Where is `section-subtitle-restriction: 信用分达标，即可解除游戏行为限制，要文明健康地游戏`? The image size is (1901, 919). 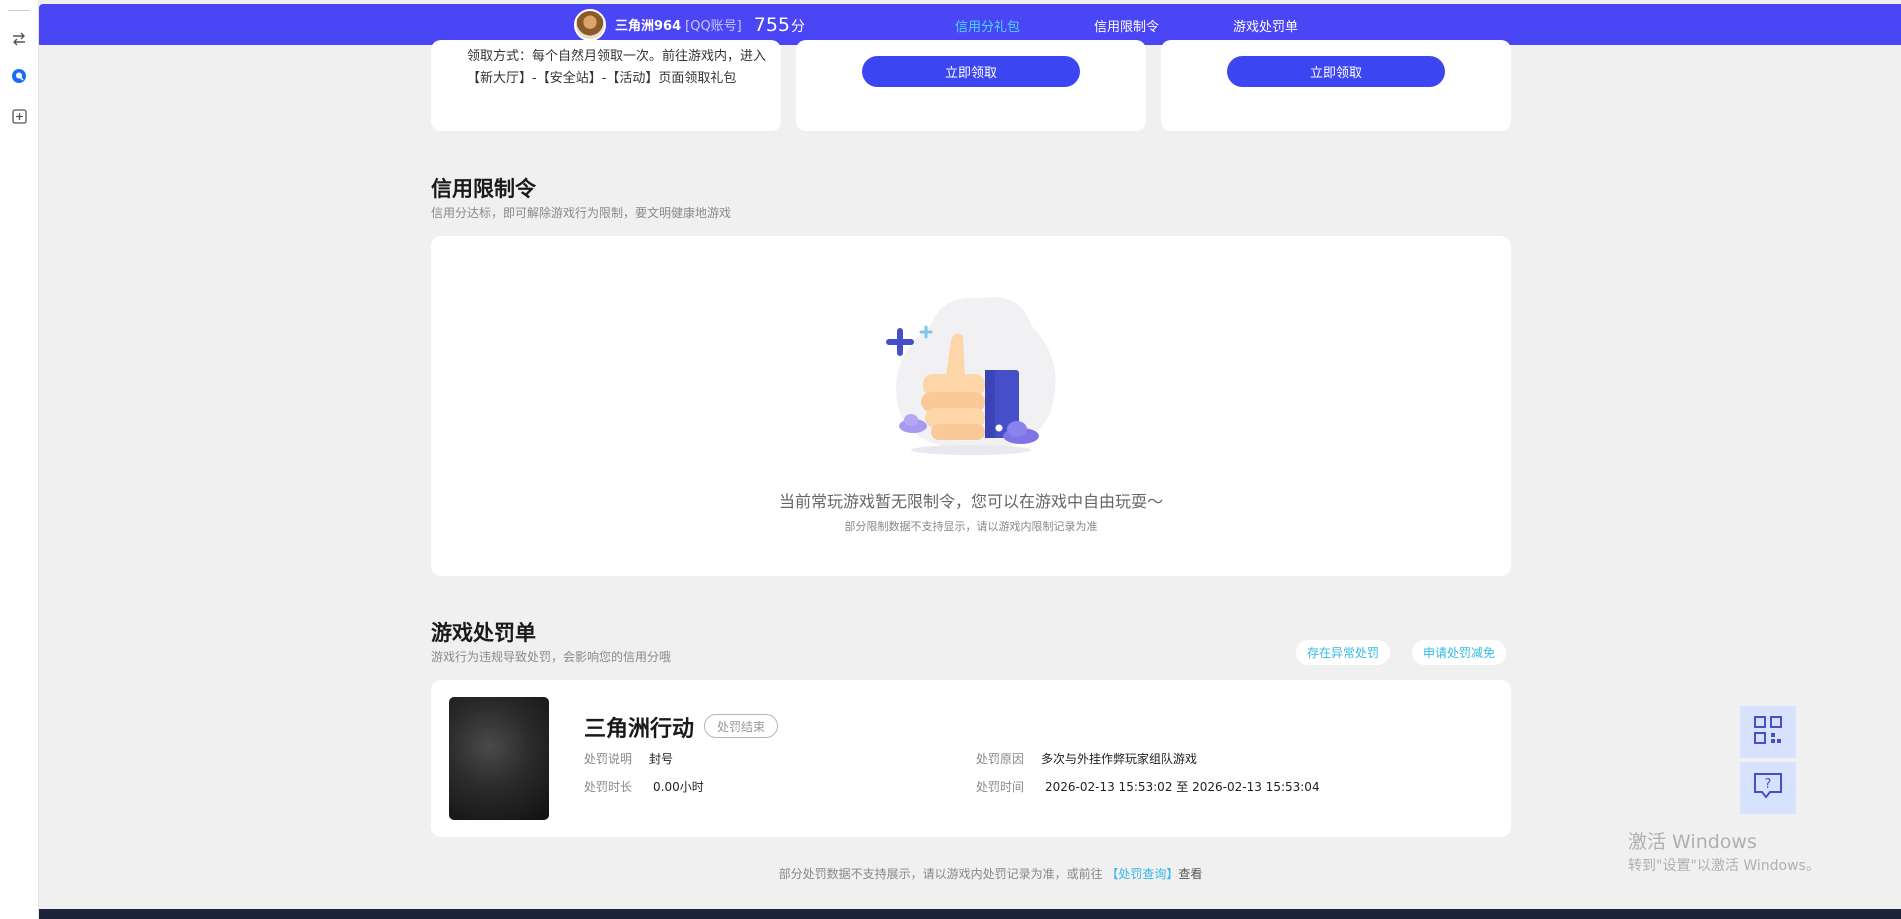 section-subtitle-restriction: 信用分达标，即可解除游戏行为限制，要文明健康地游戏 is located at coordinates (581, 213).